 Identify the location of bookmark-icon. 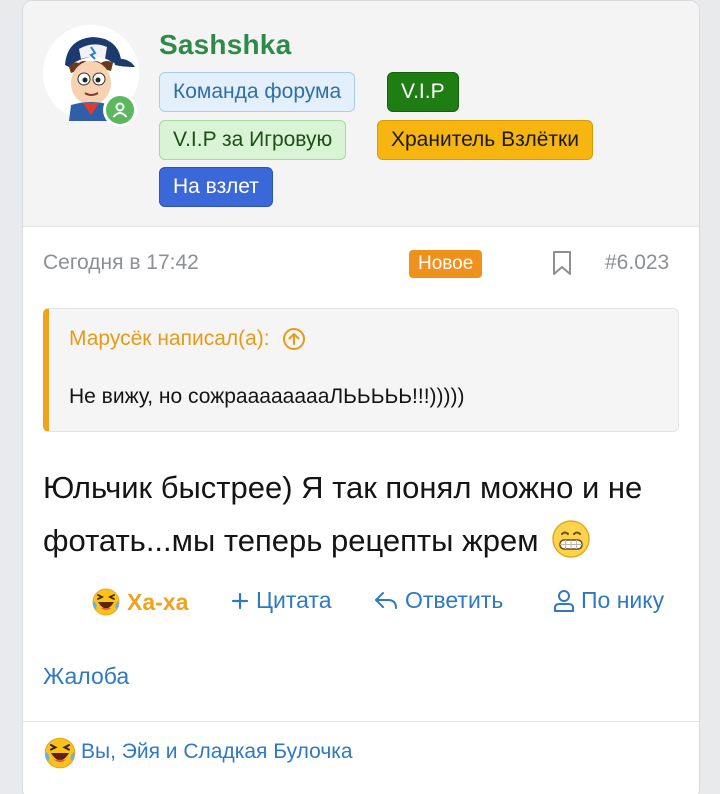
(562, 263).